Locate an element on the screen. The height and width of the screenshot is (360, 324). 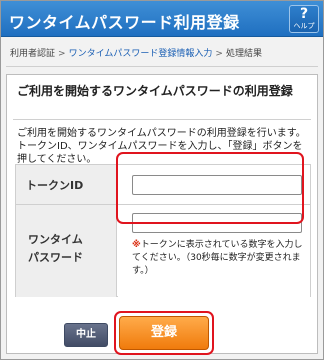
page-title: ワンタイムパスワード利用登録 is located at coordinates (124, 22).